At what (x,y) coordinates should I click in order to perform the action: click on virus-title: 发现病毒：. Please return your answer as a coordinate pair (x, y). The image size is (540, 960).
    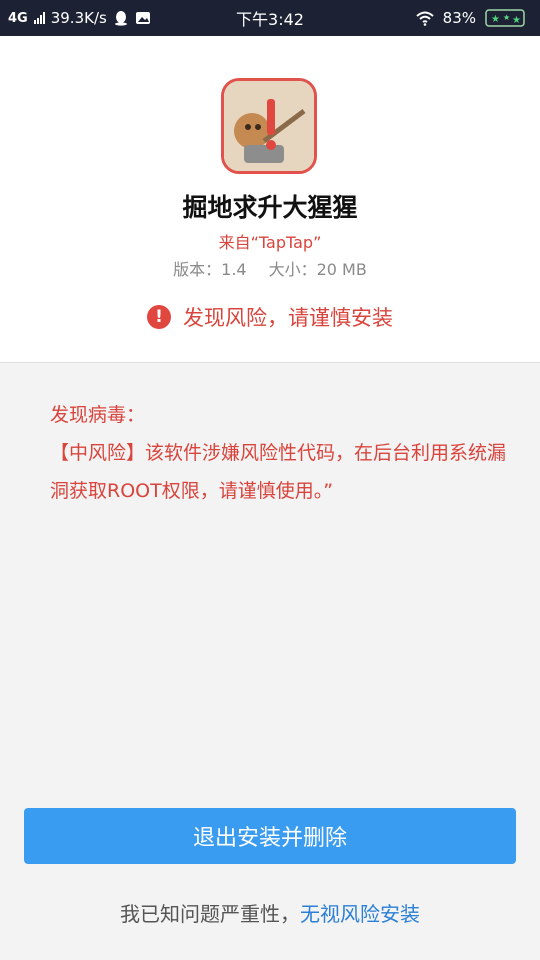
    Looking at the image, I should click on (98, 415).